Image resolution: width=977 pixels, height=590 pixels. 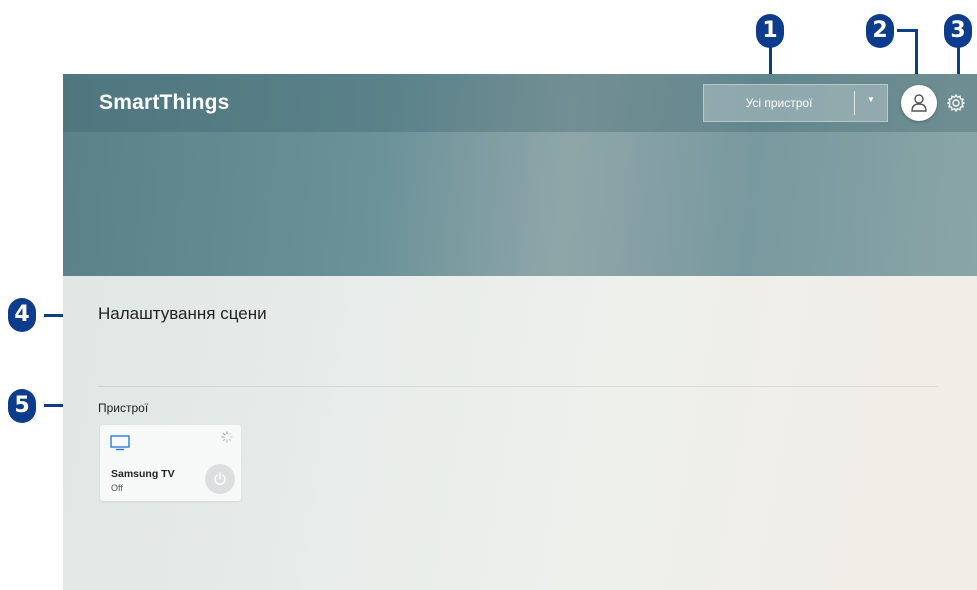 I want to click on callout-number: 4, so click(x=22, y=314).